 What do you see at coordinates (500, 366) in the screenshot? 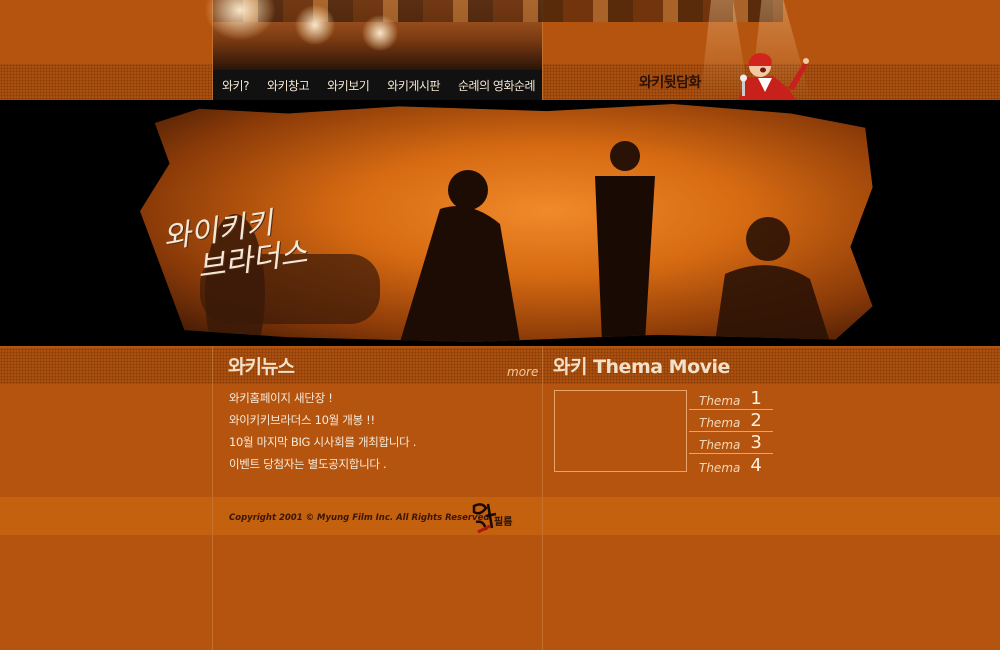
I see `mid-texture-band` at bounding box center [500, 366].